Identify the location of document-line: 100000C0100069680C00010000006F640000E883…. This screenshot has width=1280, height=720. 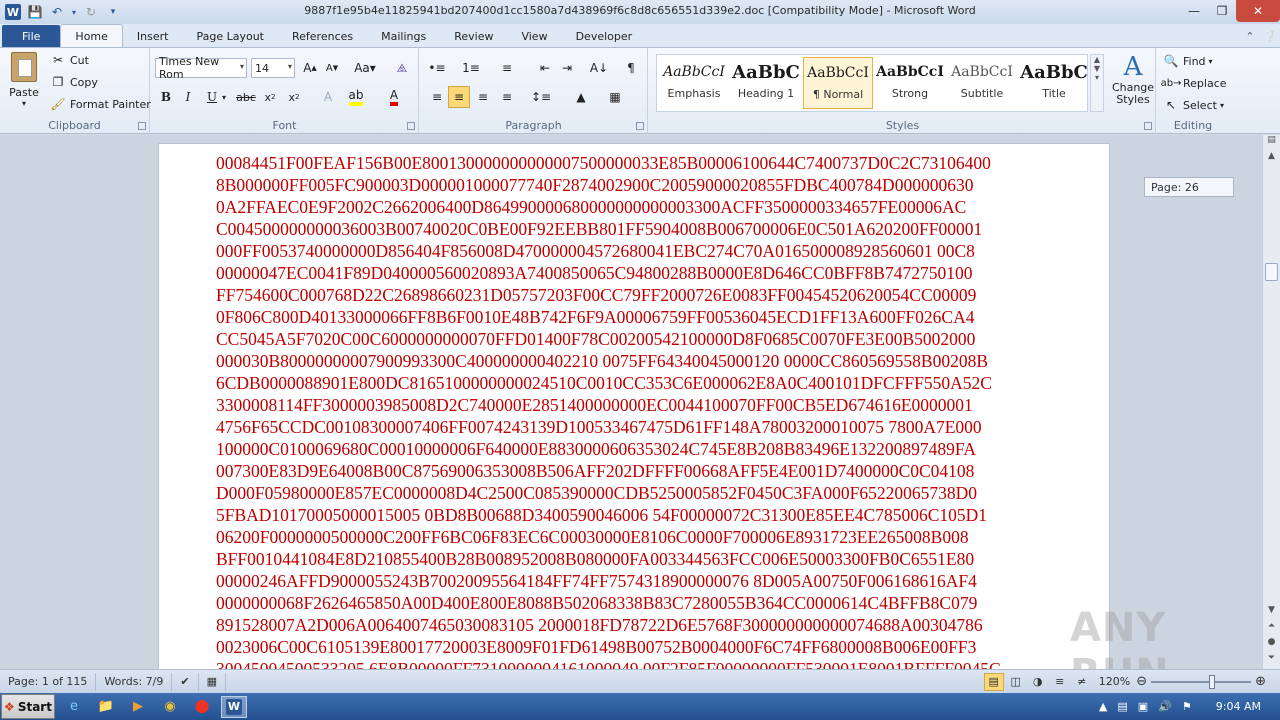
(636, 449).